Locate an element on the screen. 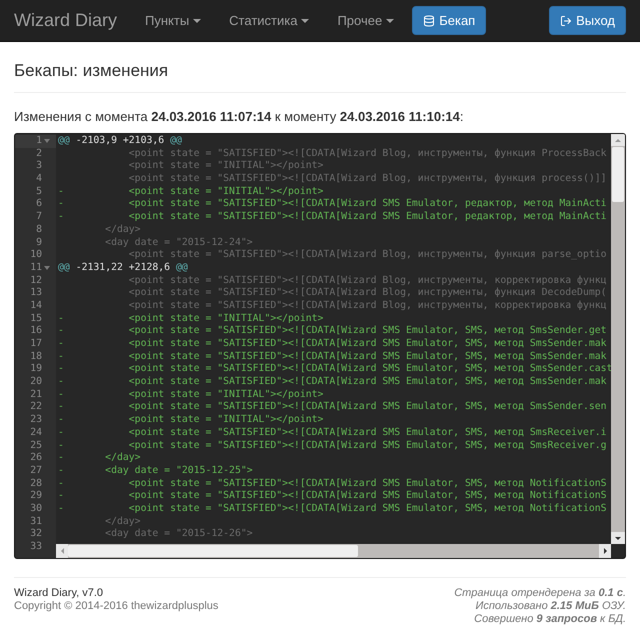 The width and height of the screenshot is (640, 628). line-number: 25 is located at coordinates (36, 446).